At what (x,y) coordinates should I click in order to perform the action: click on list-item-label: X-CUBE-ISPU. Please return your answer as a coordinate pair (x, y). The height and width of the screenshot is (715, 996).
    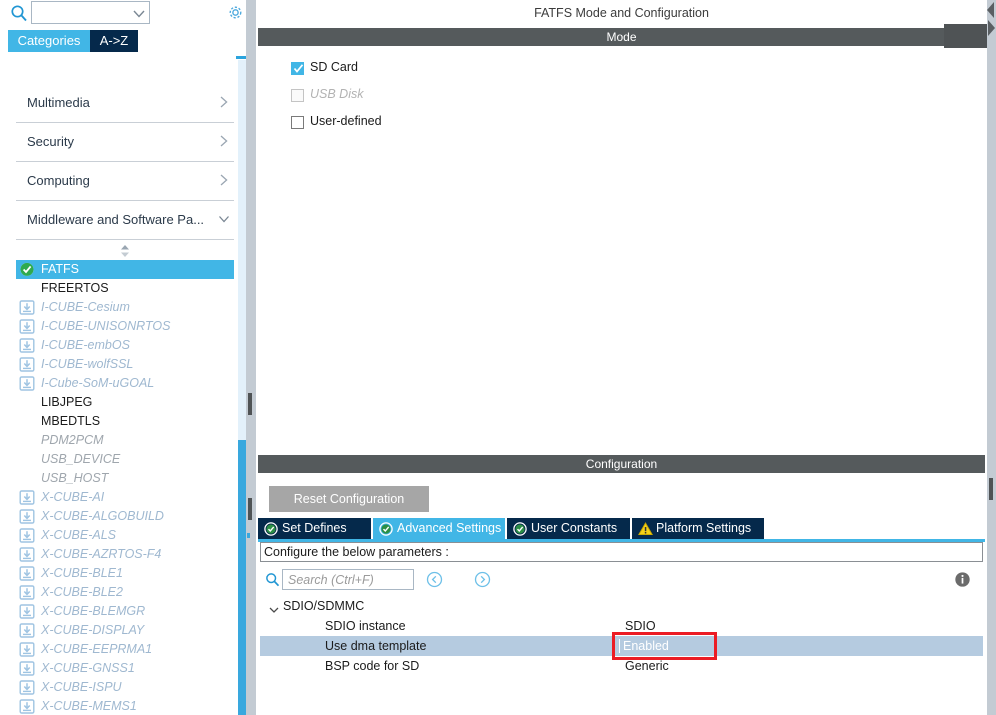
    Looking at the image, I should click on (81, 687).